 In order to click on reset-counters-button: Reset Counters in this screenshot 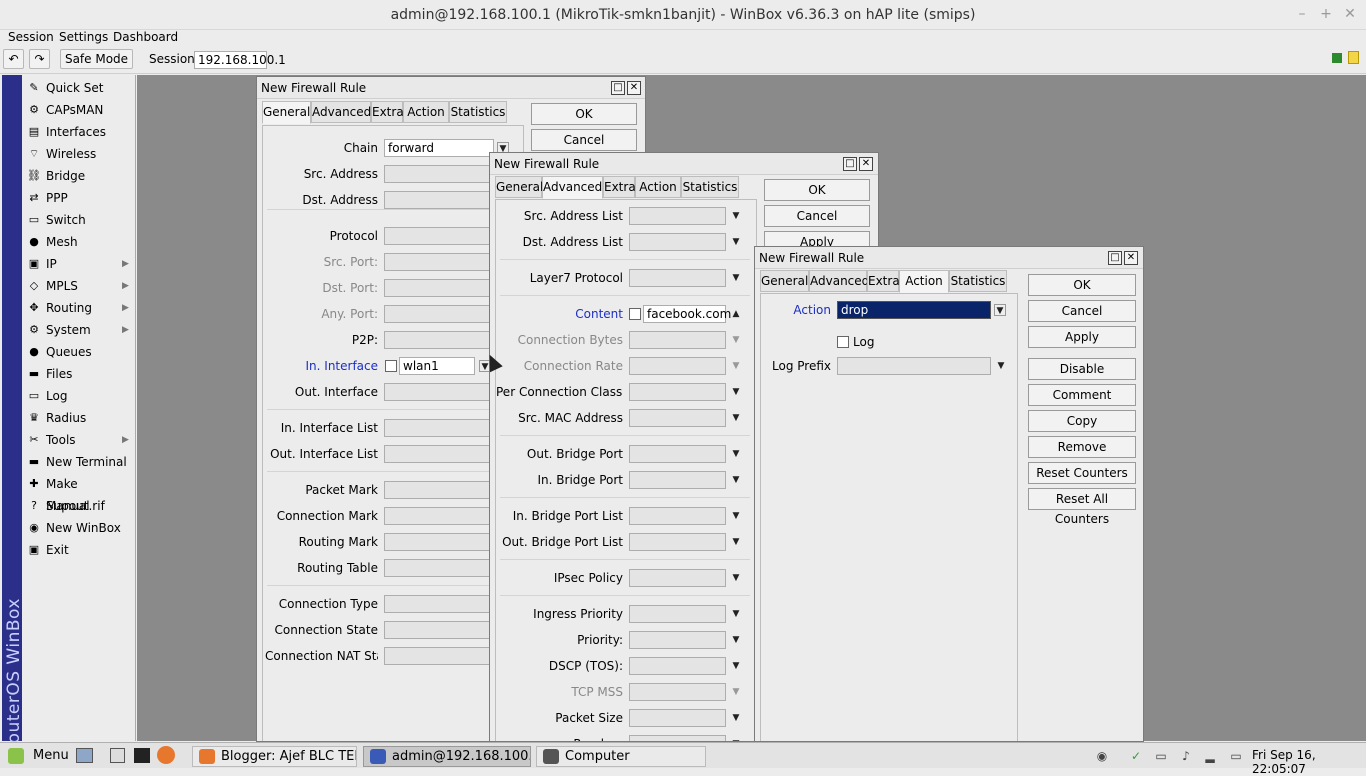, I will do `click(1082, 473)`.